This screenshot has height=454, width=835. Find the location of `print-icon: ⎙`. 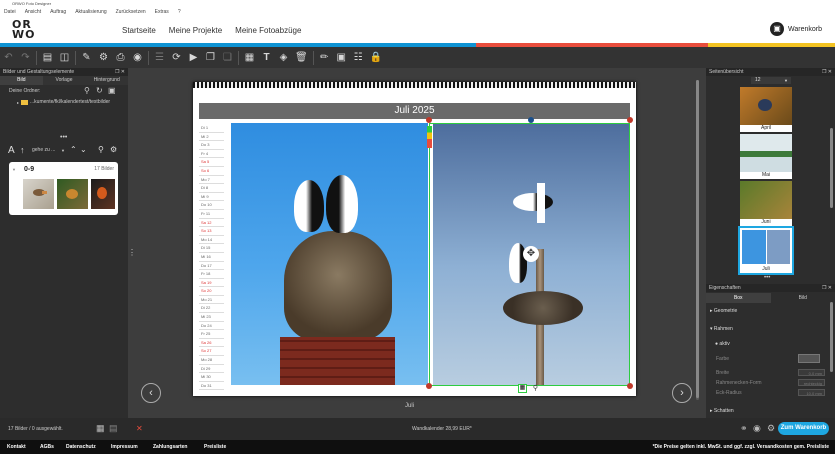

print-icon: ⎙ is located at coordinates (120, 58).